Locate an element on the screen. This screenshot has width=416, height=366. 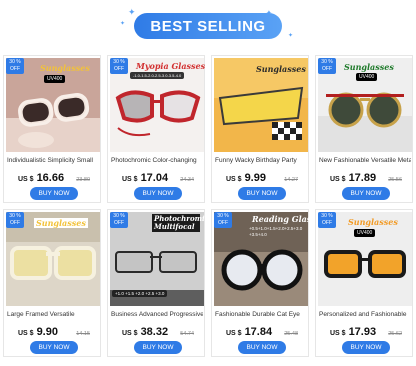
old-price: 54.74 is located at coordinates (187, 334).